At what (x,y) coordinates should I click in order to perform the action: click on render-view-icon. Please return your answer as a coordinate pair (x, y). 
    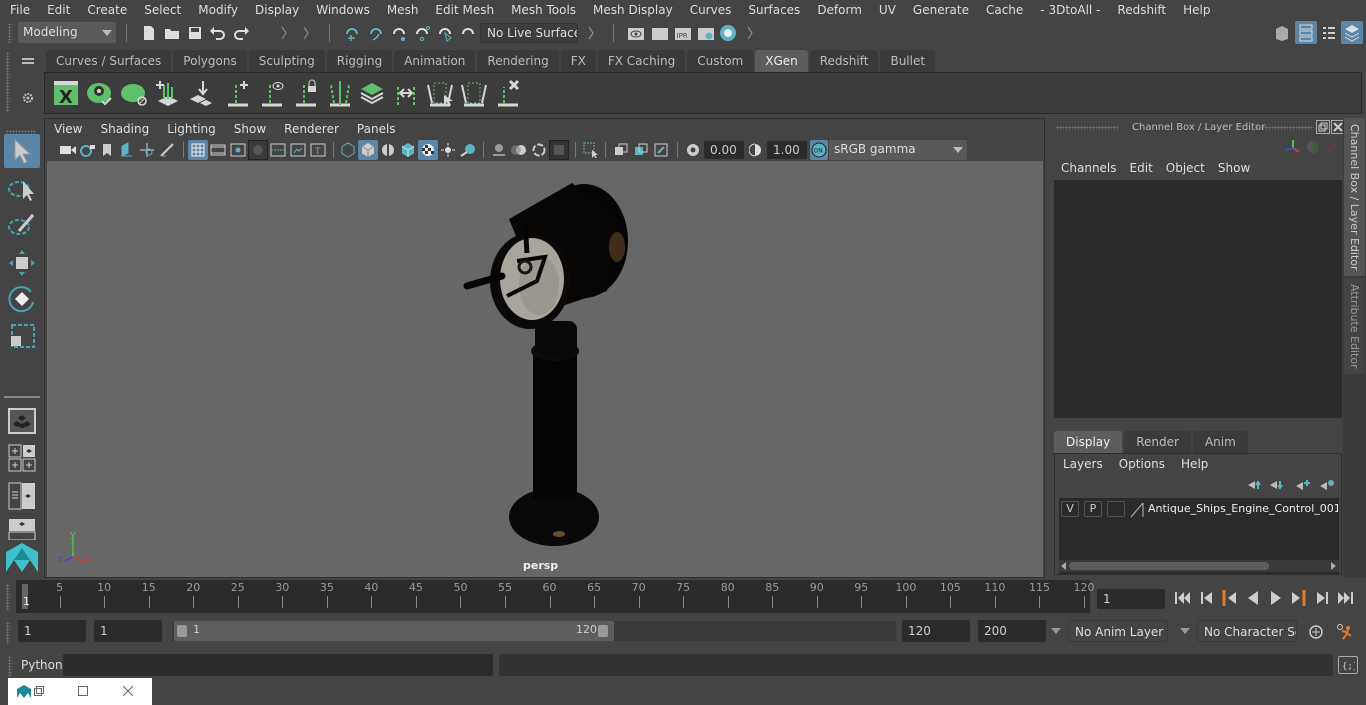
    Looking at the image, I should click on (636, 33).